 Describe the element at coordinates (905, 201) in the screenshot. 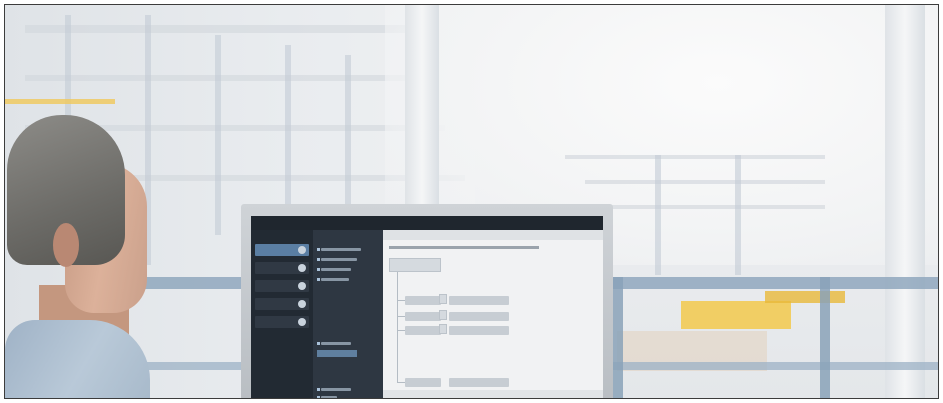

I see `pillar` at that location.